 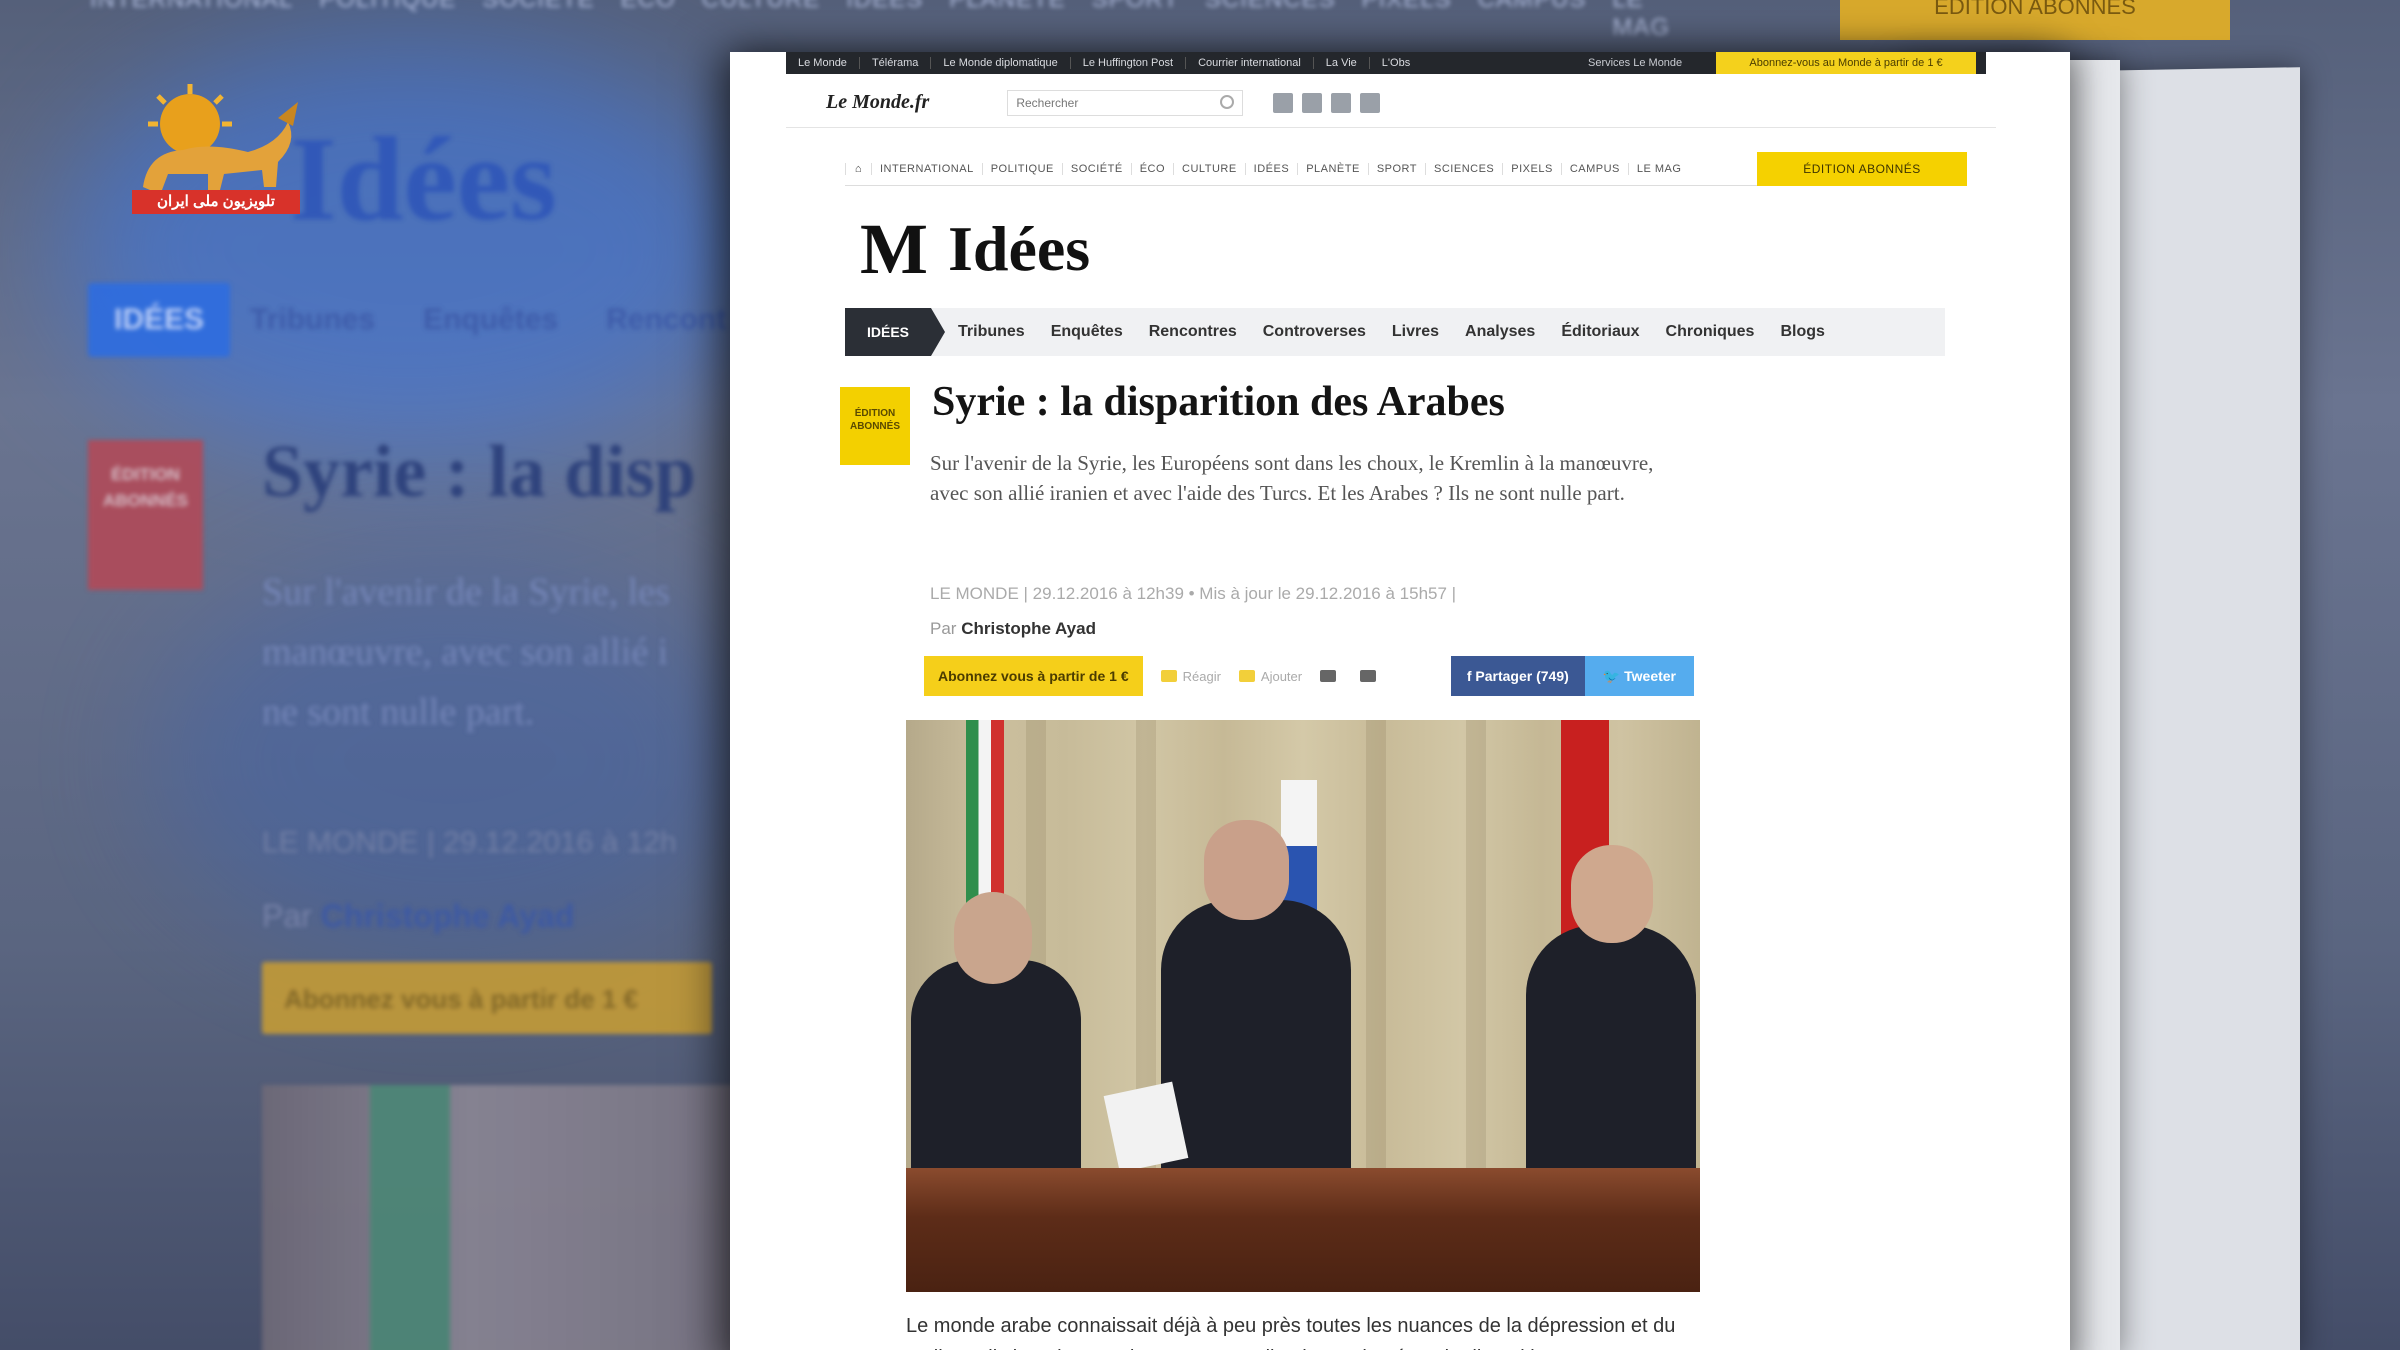 What do you see at coordinates (469, 842) in the screenshot?
I see `background-meta: LE MONDE | 29.12.2016 à 12h` at bounding box center [469, 842].